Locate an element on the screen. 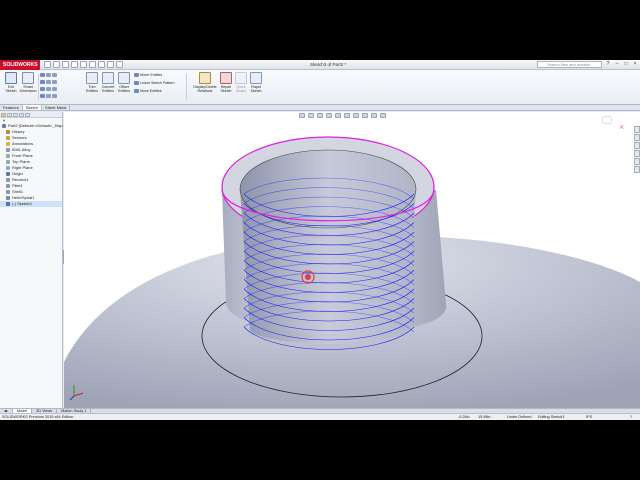 This screenshot has width=640, height=480. convert-icon is located at coordinates (108, 78).